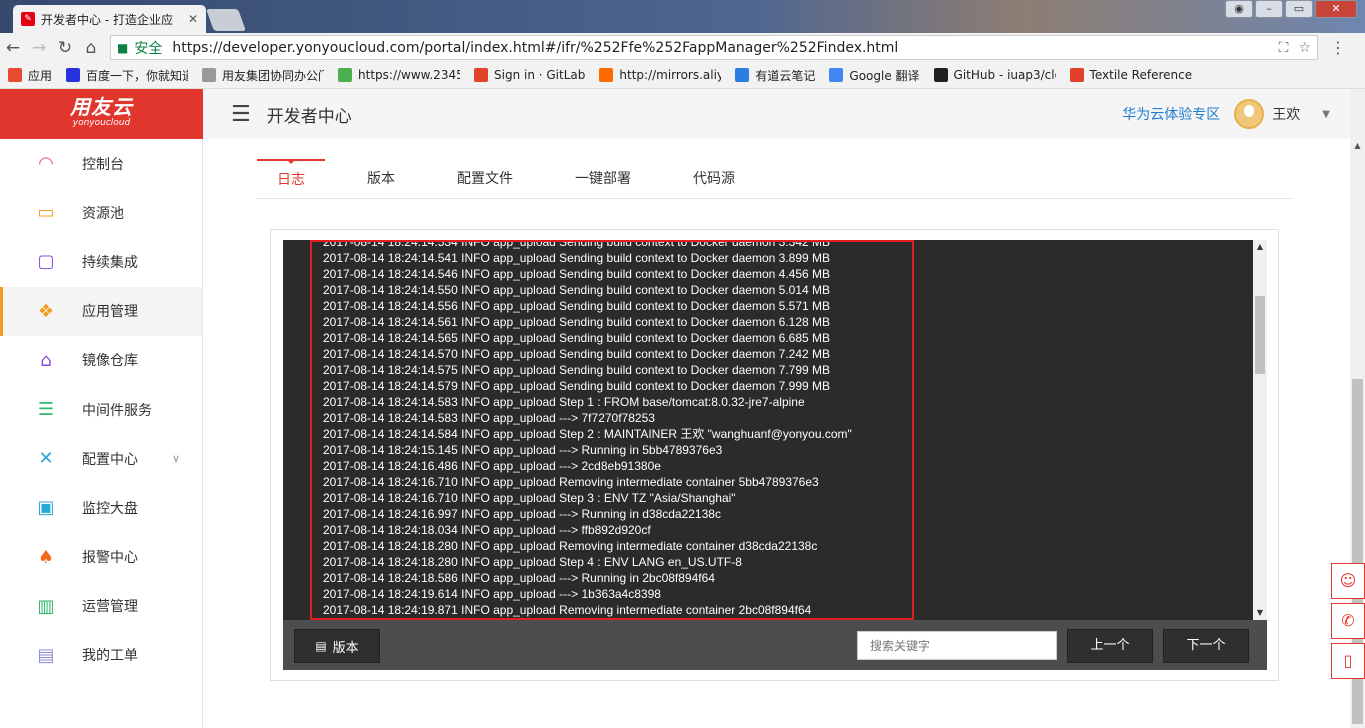  I want to click on yonyoucloud-logo: 用友云 yonyoucloud, so click(101, 114).